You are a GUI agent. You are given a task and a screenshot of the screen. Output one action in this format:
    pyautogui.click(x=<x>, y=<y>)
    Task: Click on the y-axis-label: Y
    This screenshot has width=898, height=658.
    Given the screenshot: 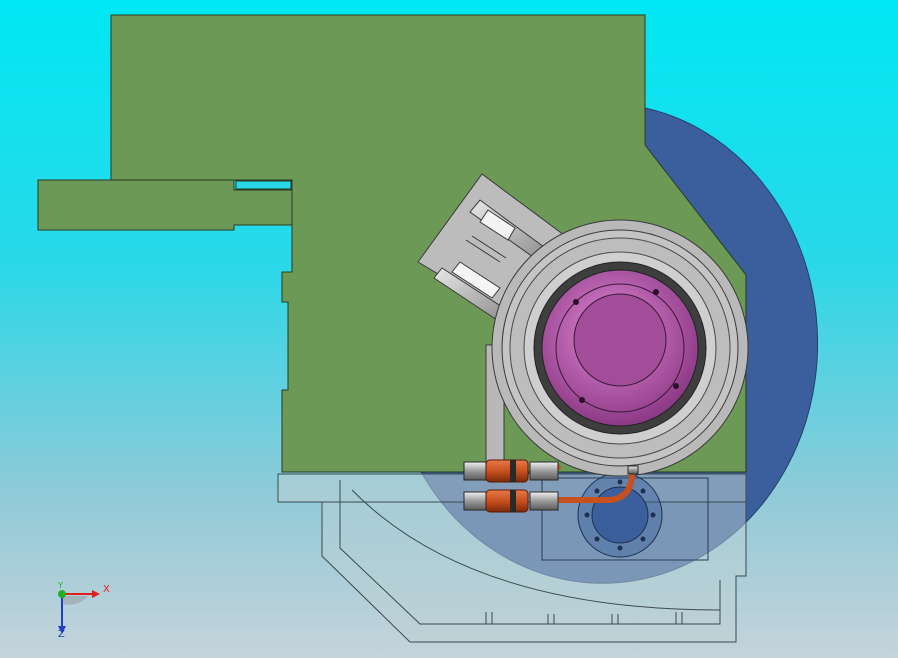 What is the action you would take?
    pyautogui.click(x=60, y=585)
    